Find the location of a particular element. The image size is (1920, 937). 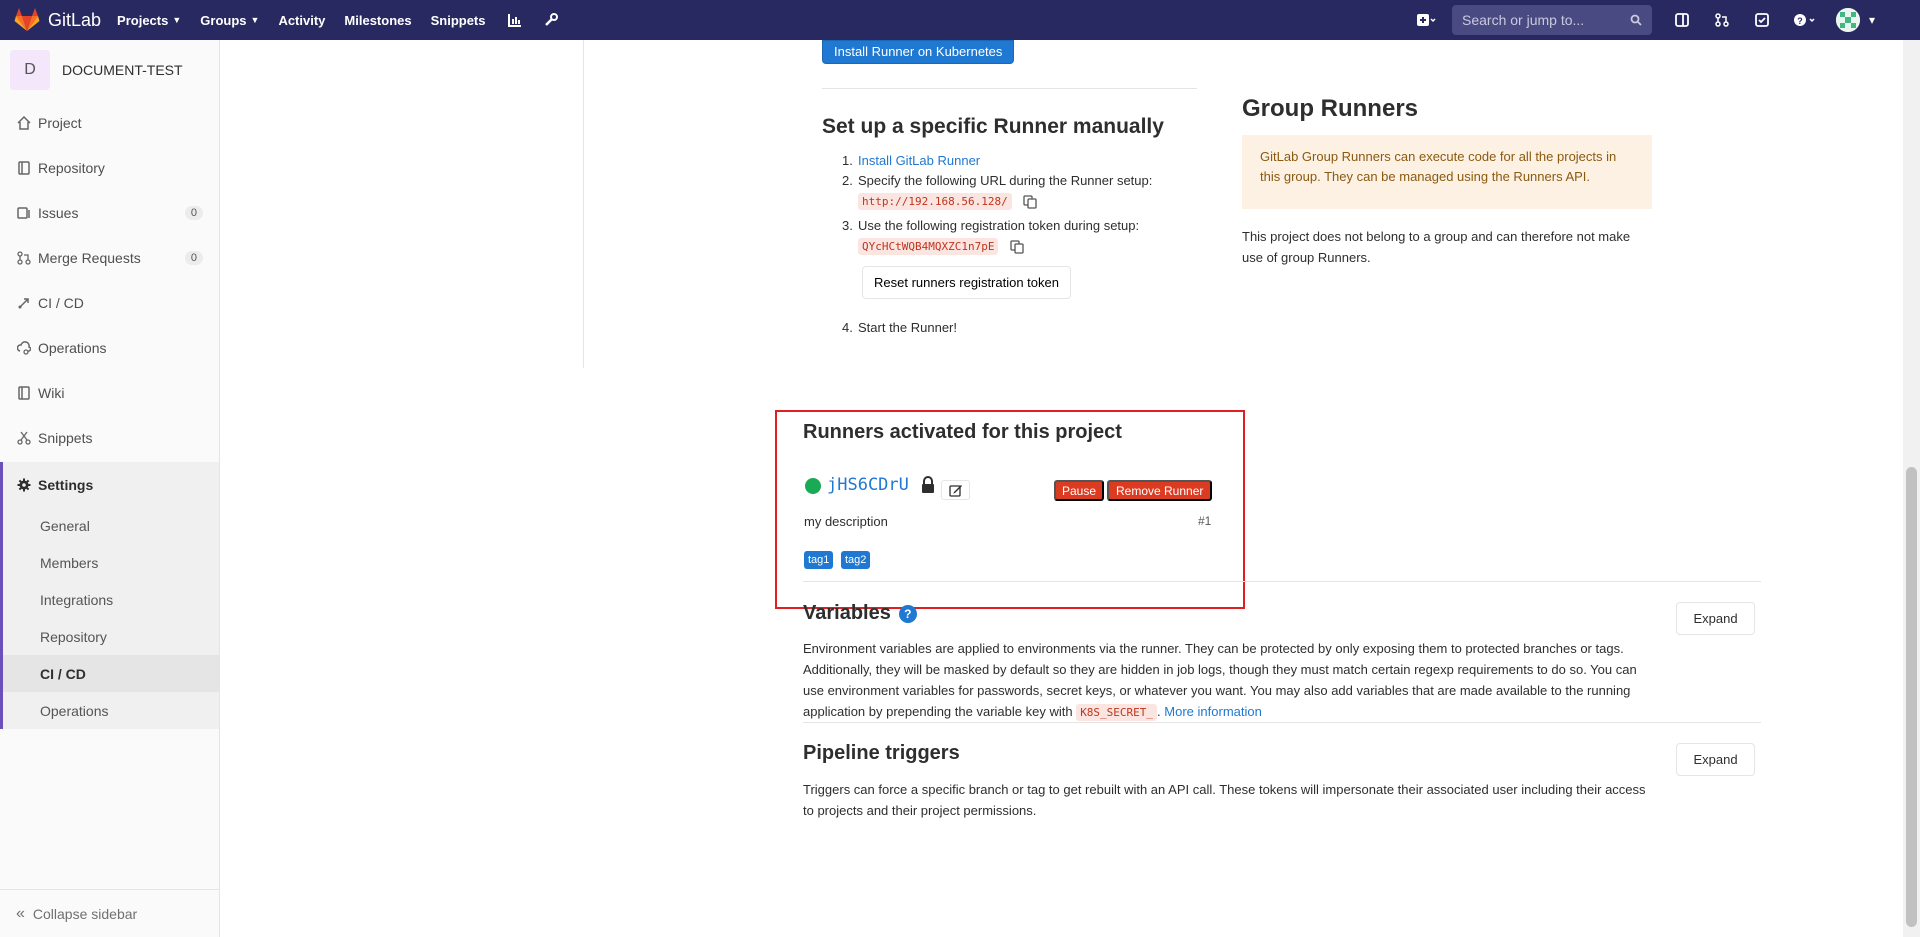

sidebar-item-merge-requests: Merge Requests 0 is located at coordinates (109, 257).